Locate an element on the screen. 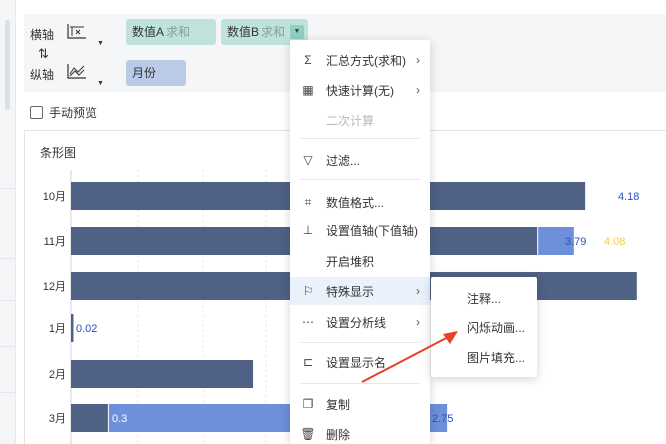  menu-item-special-display: ⚐ 特殊显示 › is located at coordinates (360, 291).